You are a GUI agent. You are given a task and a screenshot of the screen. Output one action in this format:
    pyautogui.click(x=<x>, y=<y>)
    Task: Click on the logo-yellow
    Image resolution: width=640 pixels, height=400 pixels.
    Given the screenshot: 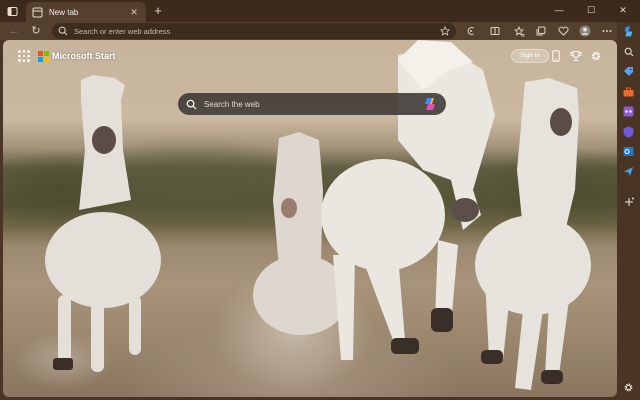 What is the action you would take?
    pyautogui.click(x=46, y=59)
    